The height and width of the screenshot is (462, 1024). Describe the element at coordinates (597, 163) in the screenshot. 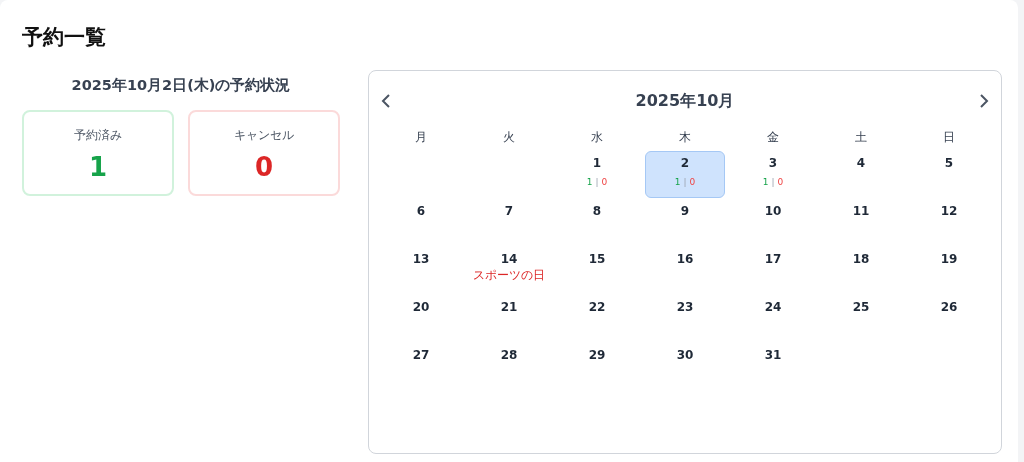

I see `day-number: 1` at that location.